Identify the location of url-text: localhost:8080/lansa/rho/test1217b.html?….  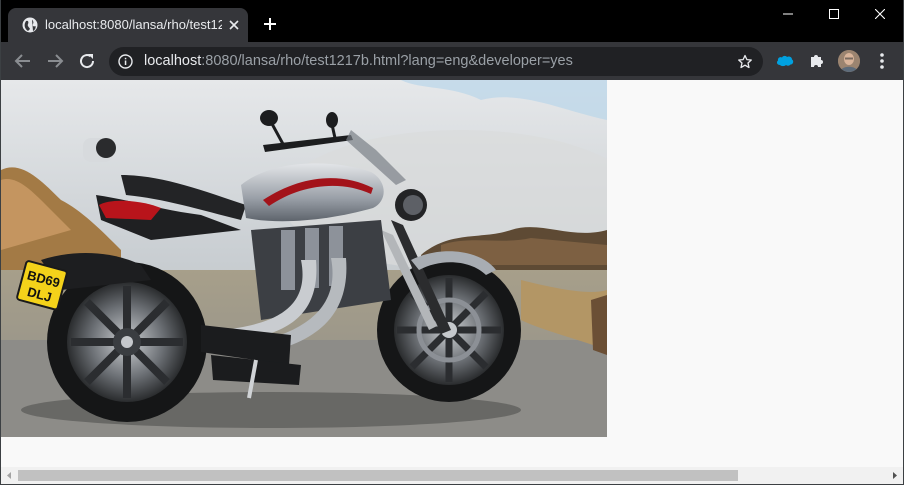
(358, 61).